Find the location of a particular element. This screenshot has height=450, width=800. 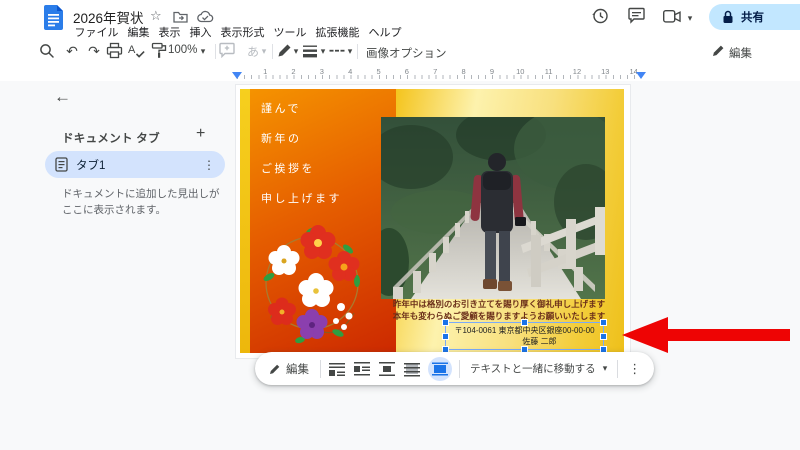

undo-icon: ↶ is located at coordinates (72, 51).